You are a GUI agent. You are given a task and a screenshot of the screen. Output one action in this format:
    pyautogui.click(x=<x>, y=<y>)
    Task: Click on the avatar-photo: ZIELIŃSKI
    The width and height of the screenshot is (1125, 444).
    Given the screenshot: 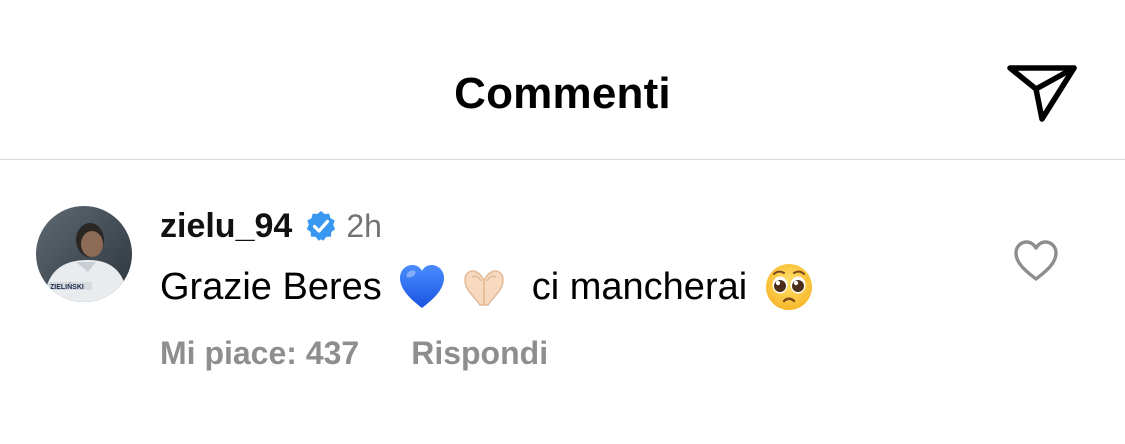 What is the action you would take?
    pyautogui.click(x=84, y=254)
    